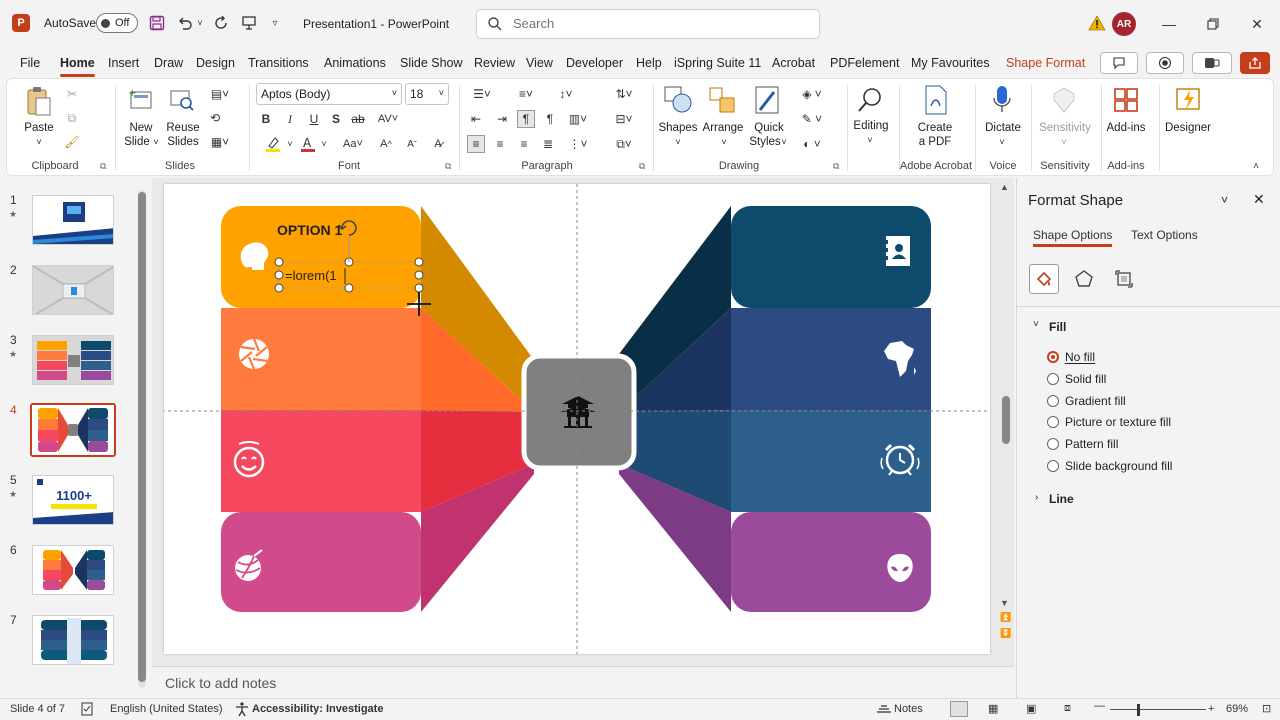 The height and width of the screenshot is (720, 1280). What do you see at coordinates (658, 23) in the screenshot?
I see `search-input` at bounding box center [658, 23].